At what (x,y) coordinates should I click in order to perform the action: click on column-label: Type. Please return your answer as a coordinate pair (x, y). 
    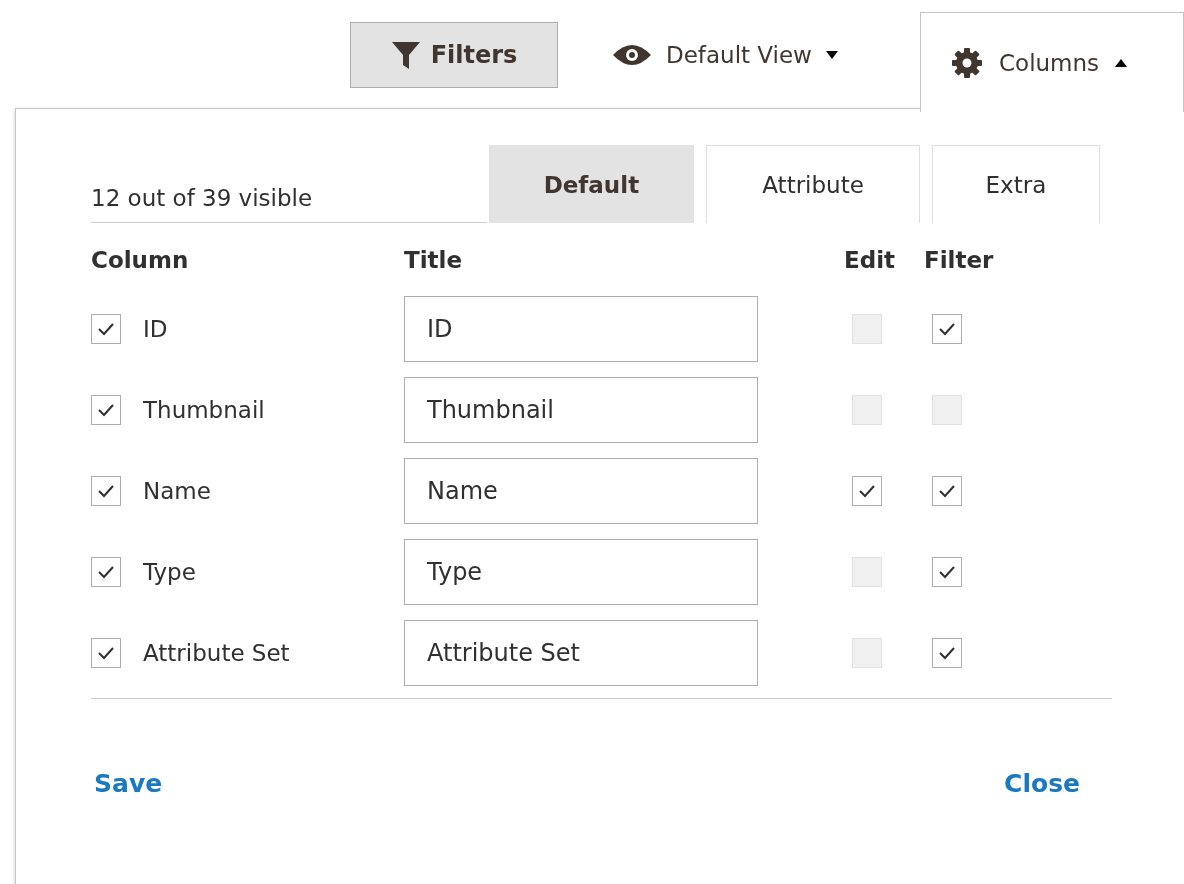
    Looking at the image, I should click on (169, 572).